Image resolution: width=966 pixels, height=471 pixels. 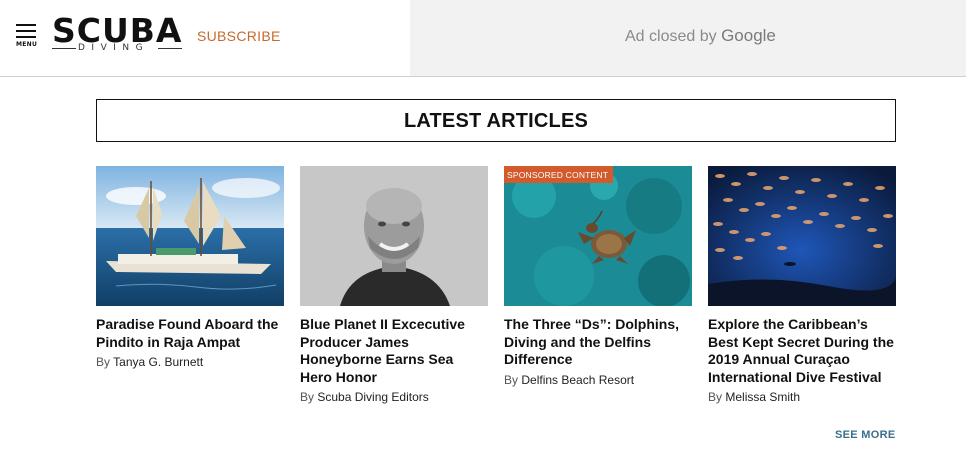 I want to click on fish-school-image, so click(x=802, y=236).